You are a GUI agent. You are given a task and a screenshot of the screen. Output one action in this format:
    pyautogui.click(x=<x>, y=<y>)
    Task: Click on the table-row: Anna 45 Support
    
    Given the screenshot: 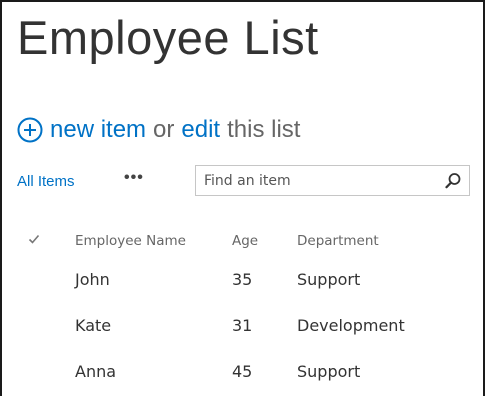 What is the action you would take?
    pyautogui.click(x=242, y=373)
    